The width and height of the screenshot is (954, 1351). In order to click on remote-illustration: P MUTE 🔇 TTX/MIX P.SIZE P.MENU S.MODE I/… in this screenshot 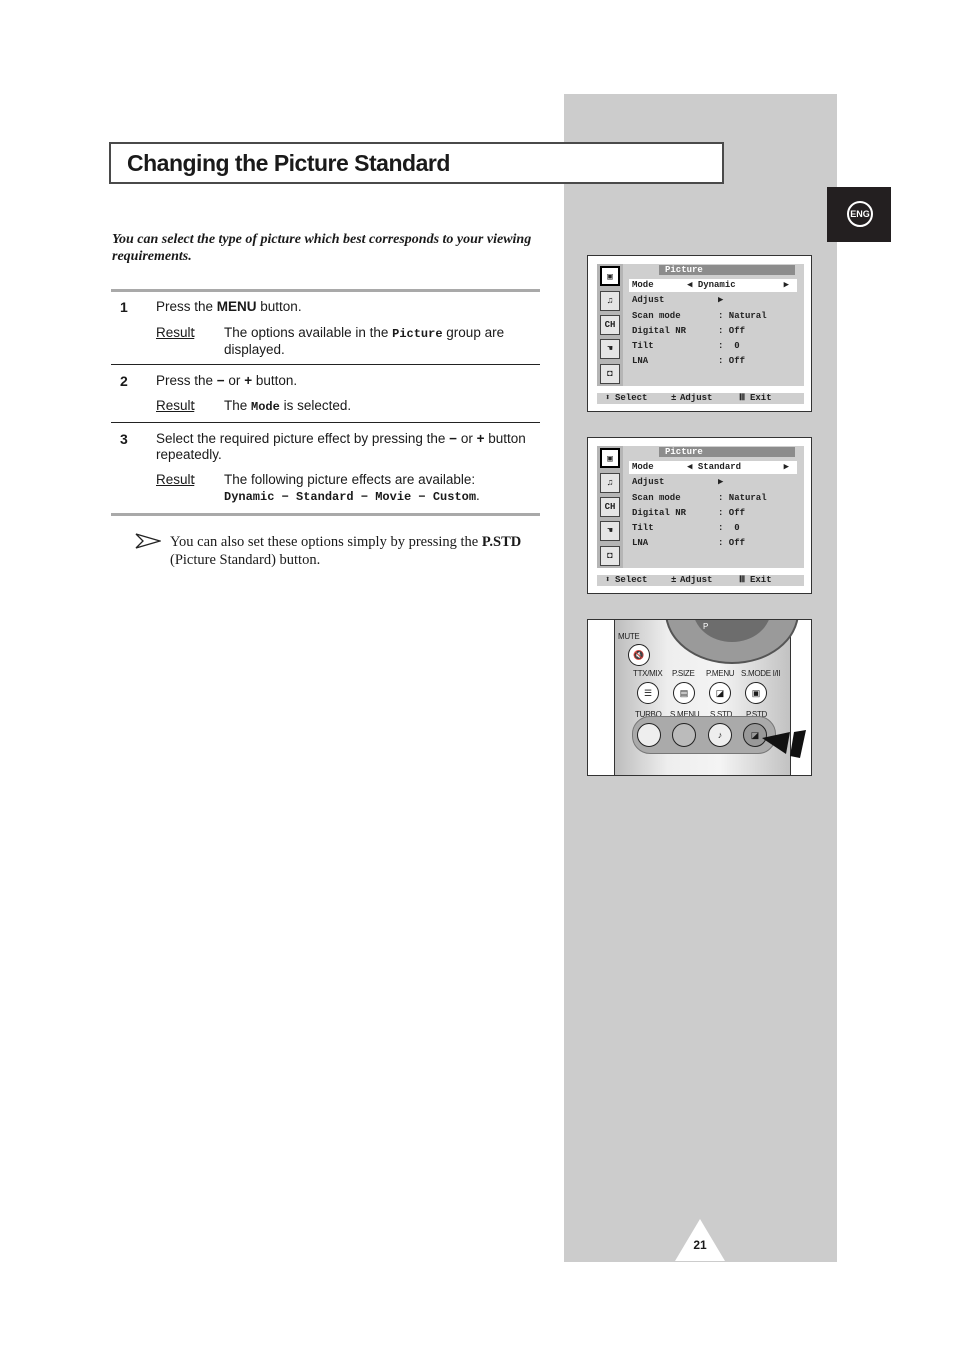, I will do `click(699, 697)`.